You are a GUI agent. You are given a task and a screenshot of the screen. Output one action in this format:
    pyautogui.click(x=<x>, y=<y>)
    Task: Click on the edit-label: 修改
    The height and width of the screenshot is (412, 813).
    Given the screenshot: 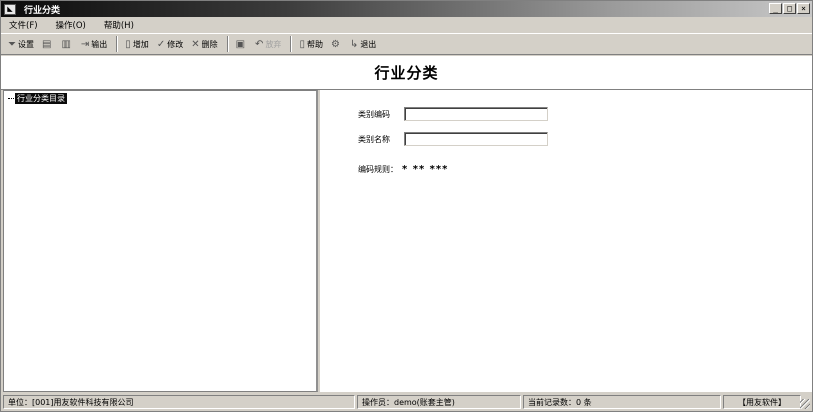 What is the action you would take?
    pyautogui.click(x=175, y=44)
    